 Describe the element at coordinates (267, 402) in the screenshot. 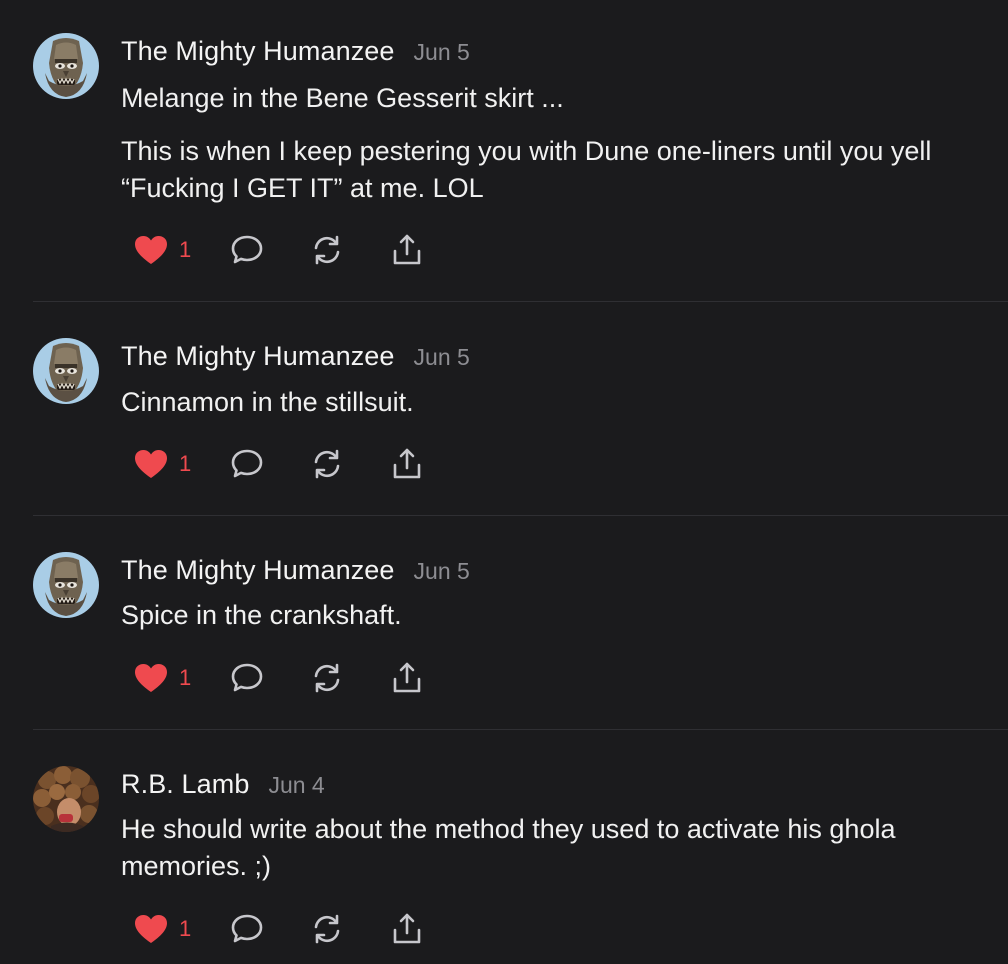

I see `comment-paragraph: Cinnamon in the stillsuit.` at that location.